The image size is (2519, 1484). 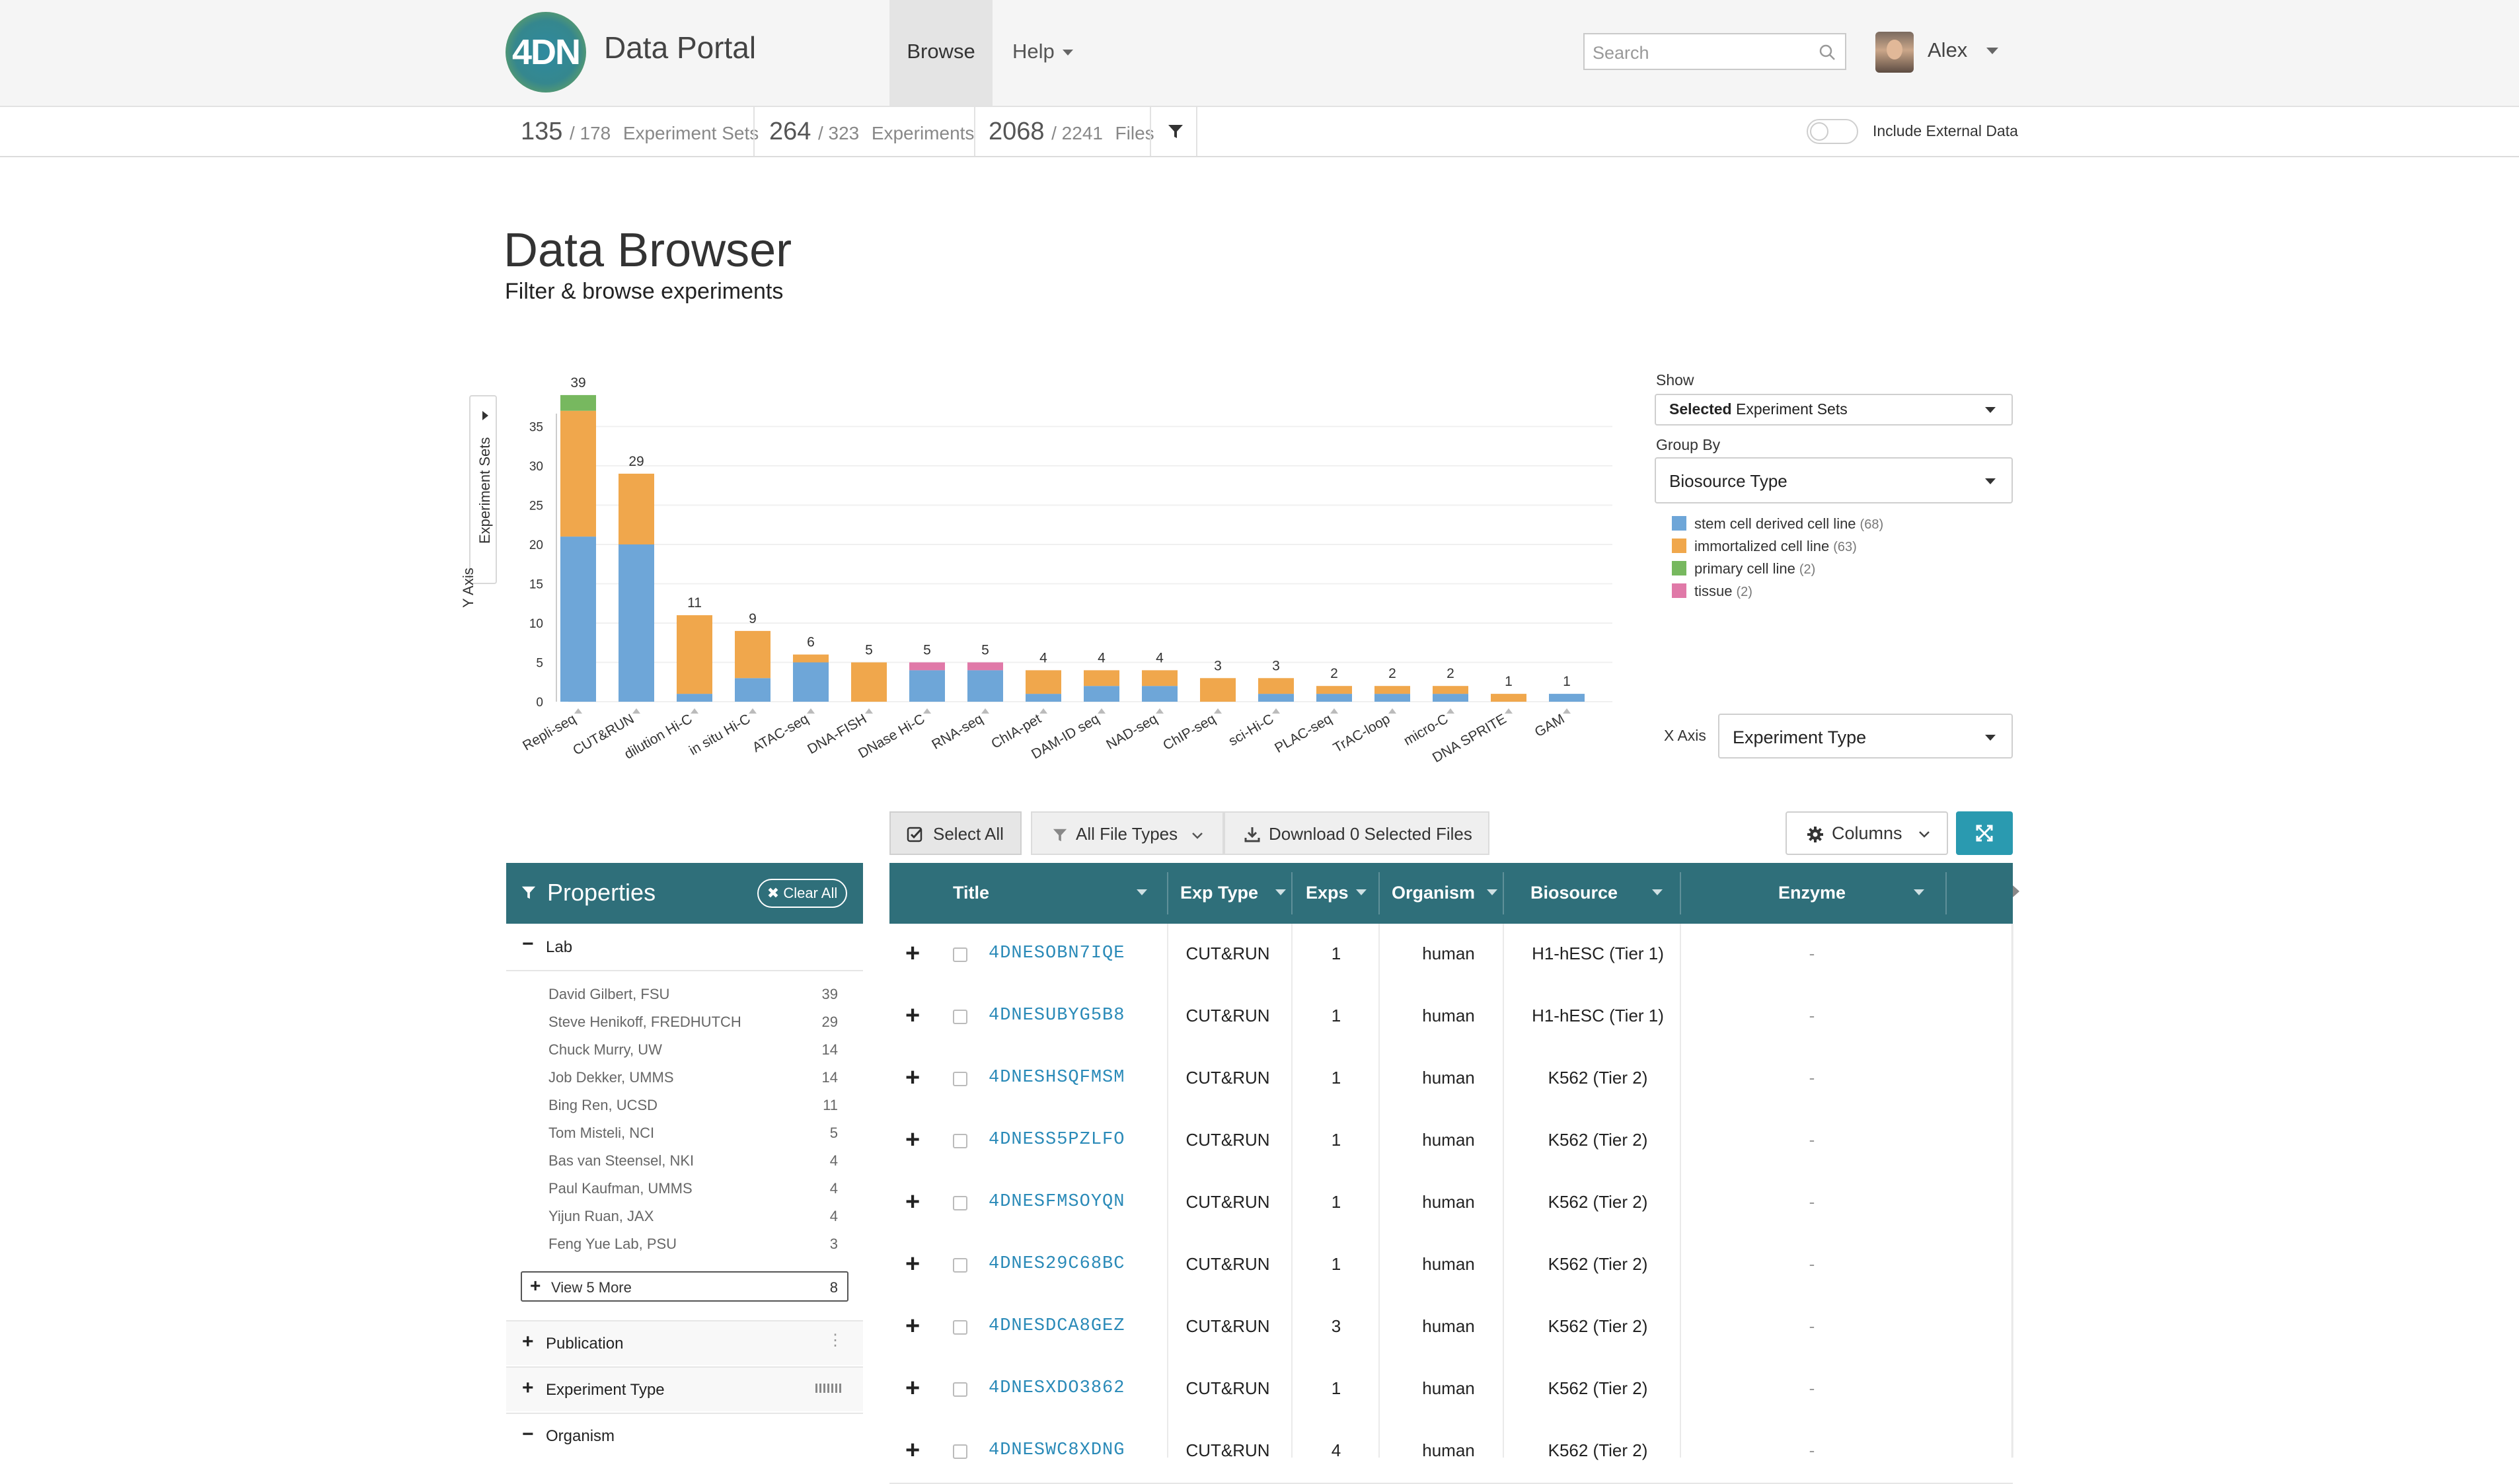 I want to click on legend-item: tissue (2), so click(x=1712, y=591).